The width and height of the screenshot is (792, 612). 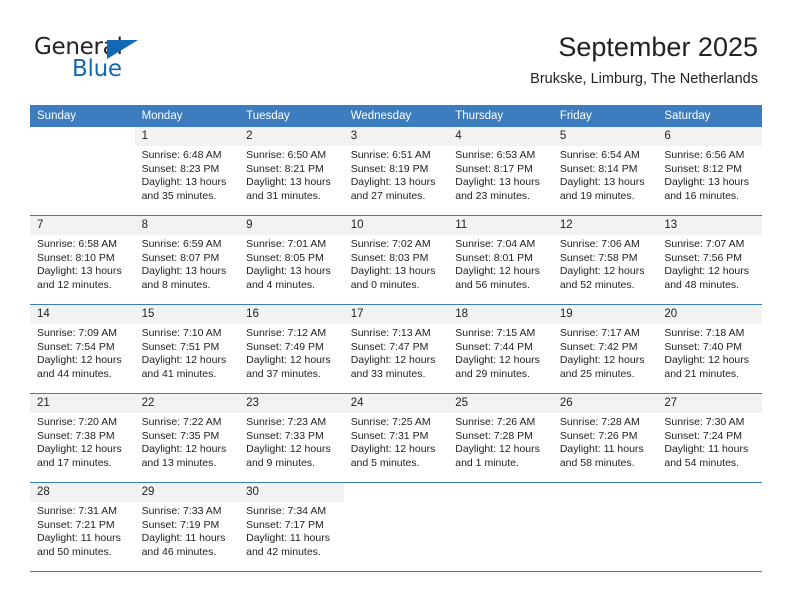 I want to click on weekday-header-friday: Friday, so click(x=605, y=116).